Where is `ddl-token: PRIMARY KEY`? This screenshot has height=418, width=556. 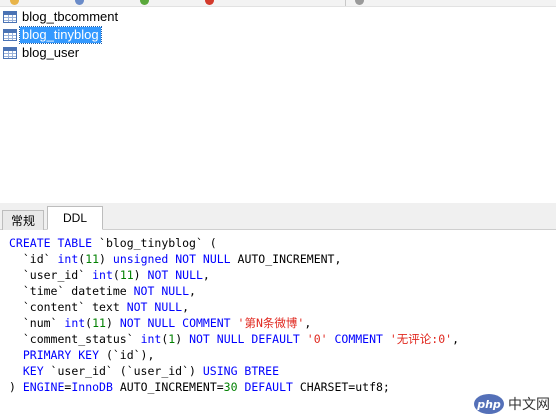 ddl-token: PRIMARY KEY is located at coordinates (57, 355).